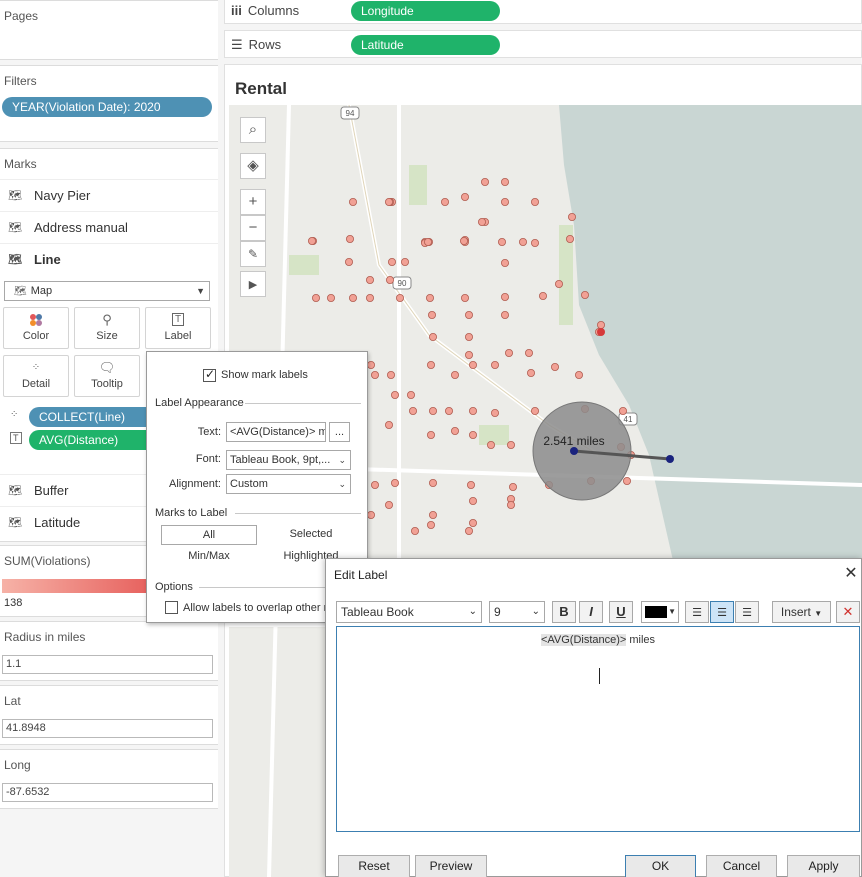 The image size is (862, 877). I want to click on show-mark-labels-checkbox, so click(209, 374).